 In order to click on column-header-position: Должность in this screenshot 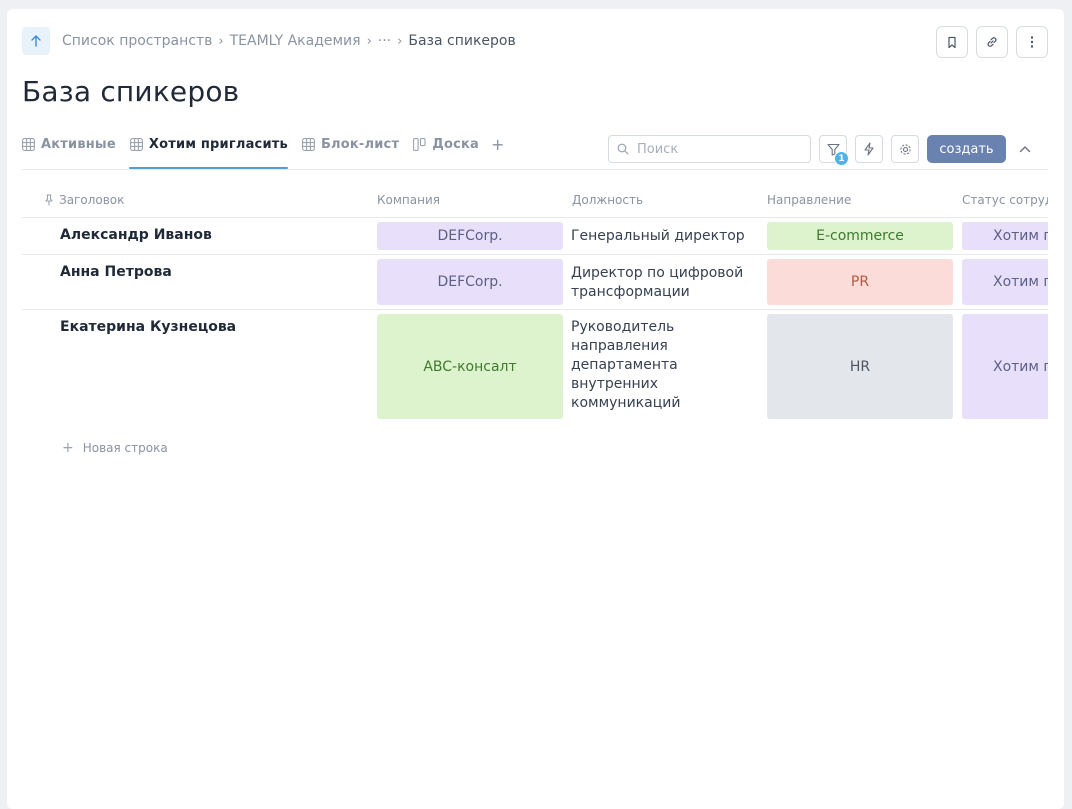, I will do `click(664, 200)`.